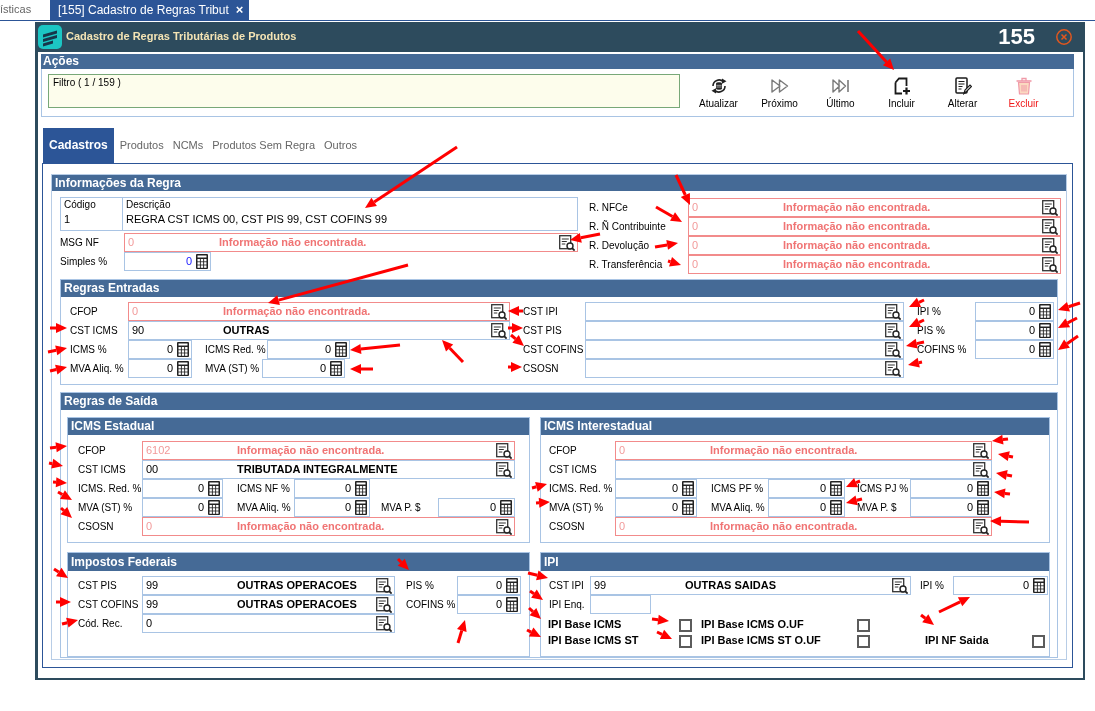 This screenshot has height=711, width=1095. What do you see at coordinates (319, 330) in the screenshot?
I see `lookup-field: 90 OUTRAS` at bounding box center [319, 330].